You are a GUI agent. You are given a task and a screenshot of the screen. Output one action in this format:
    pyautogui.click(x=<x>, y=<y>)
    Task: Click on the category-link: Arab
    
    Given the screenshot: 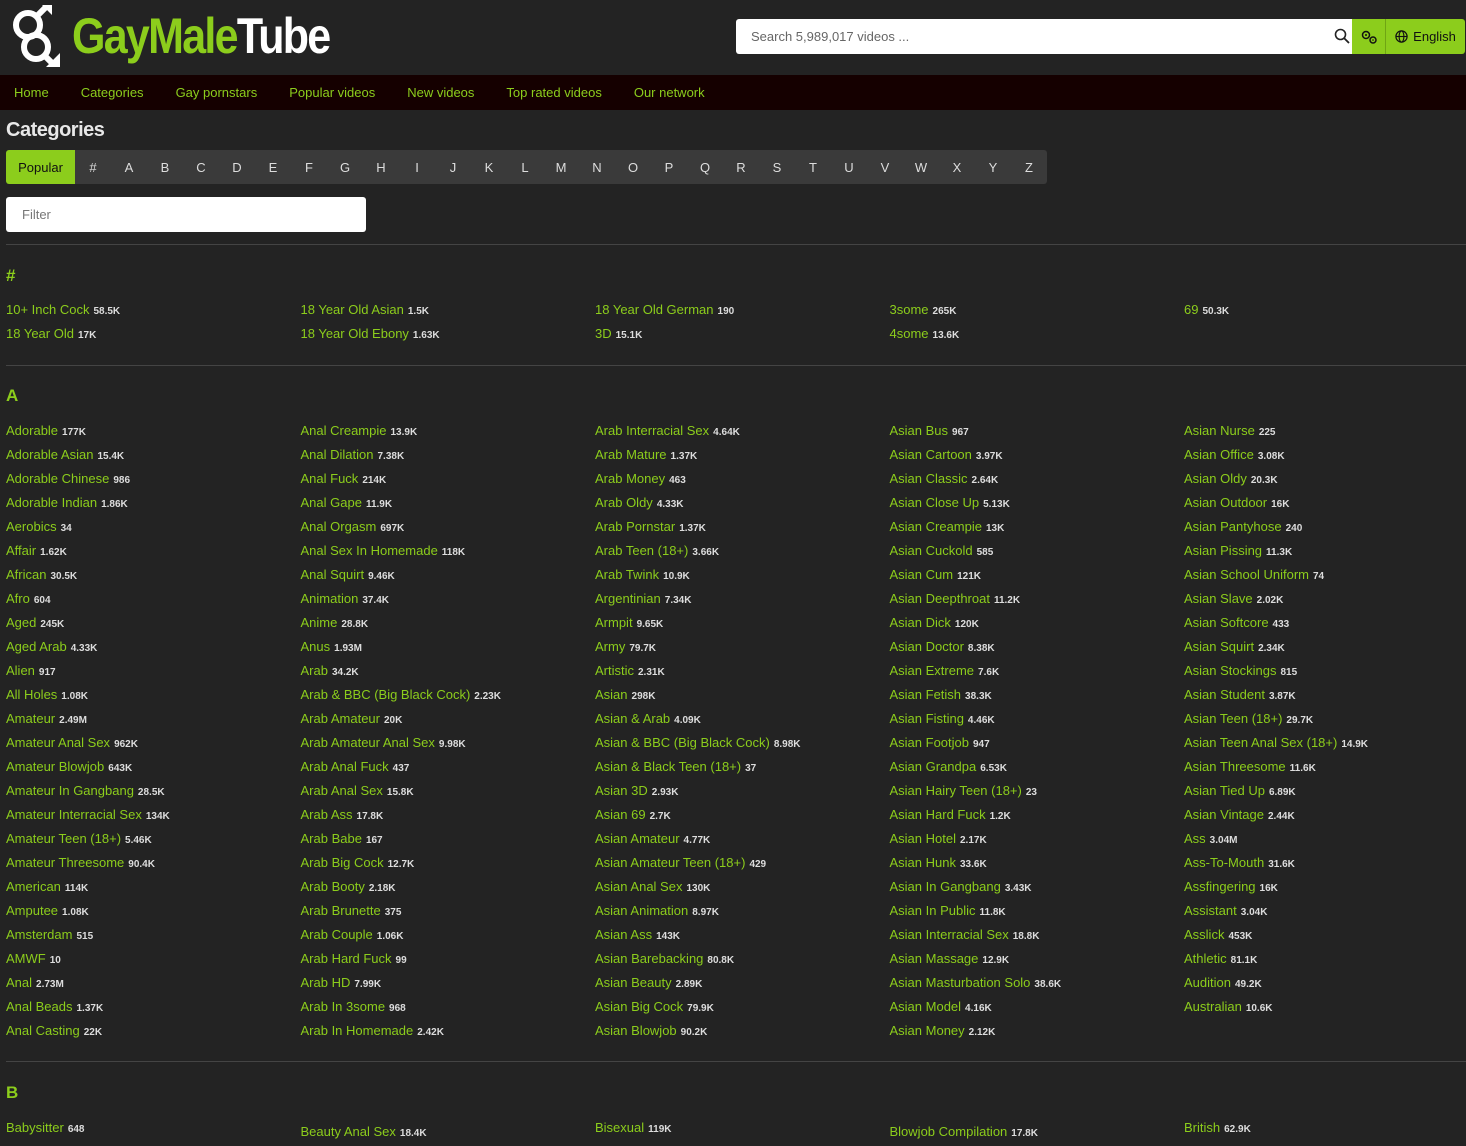 What is the action you would take?
    pyautogui.click(x=314, y=670)
    